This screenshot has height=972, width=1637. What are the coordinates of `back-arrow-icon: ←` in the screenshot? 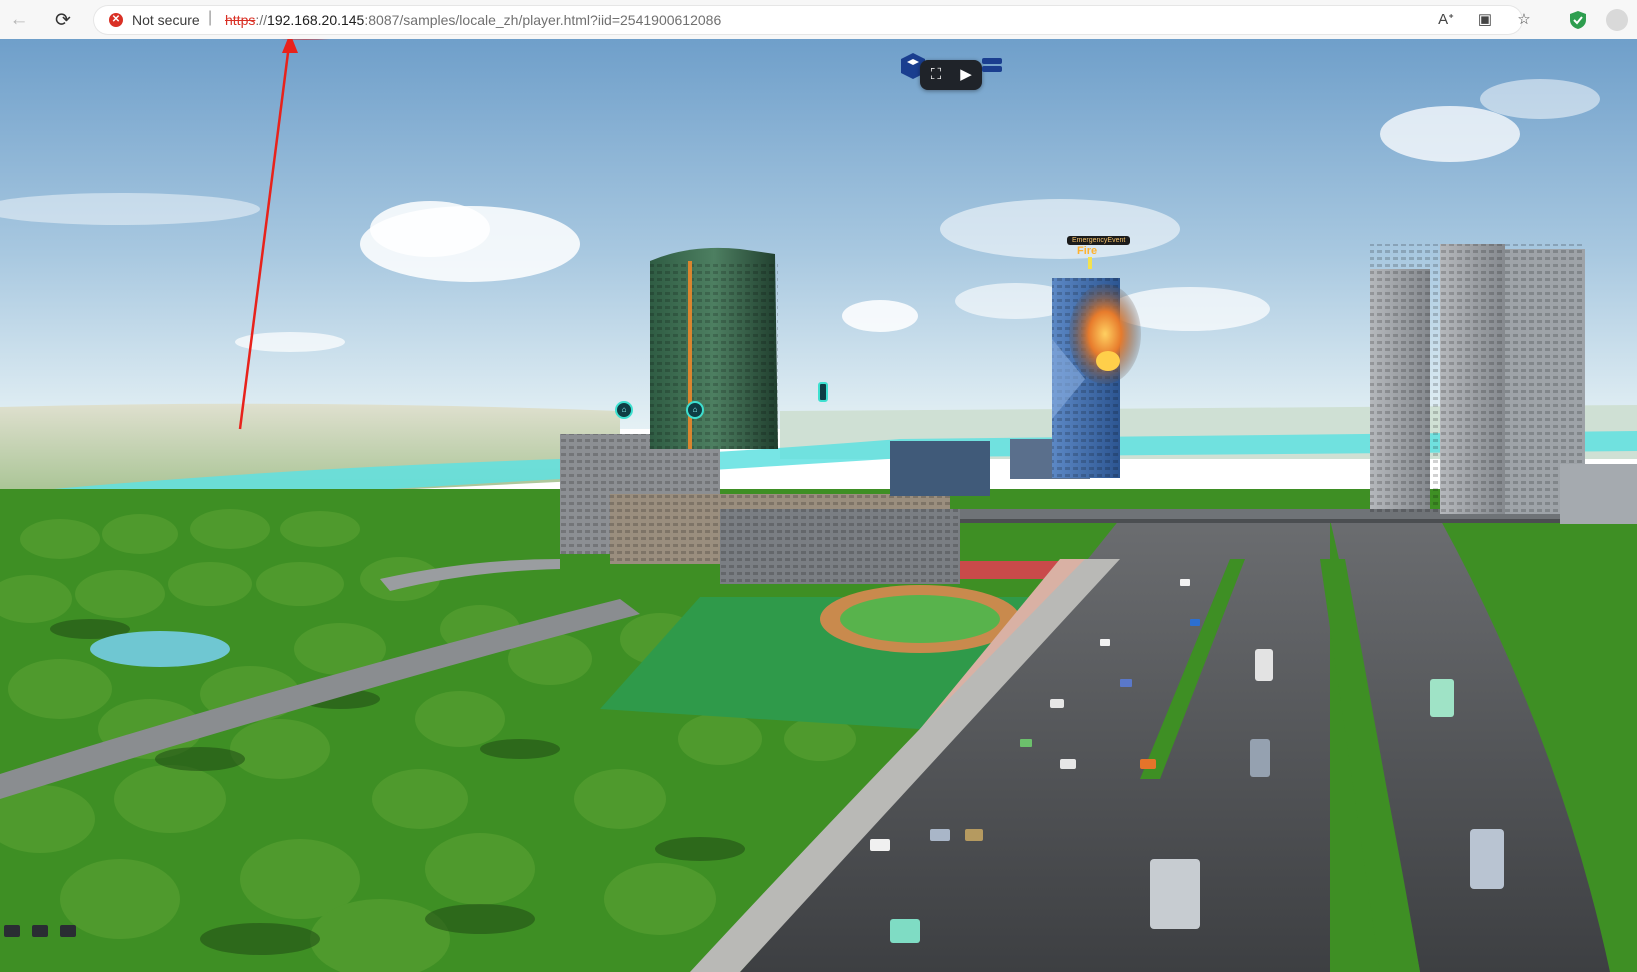 It's located at (19, 20).